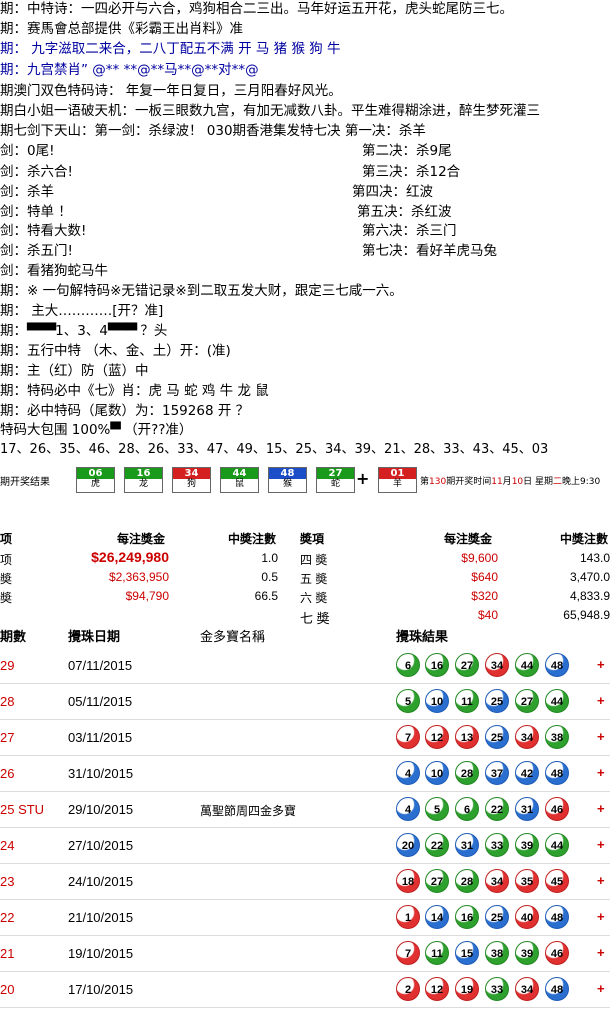 The image size is (610, 1017). I want to click on number-ball: 27, so click(527, 701).